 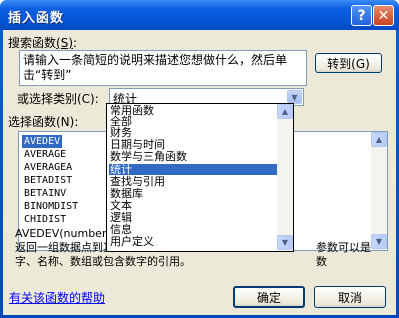 What do you see at coordinates (348, 63) in the screenshot?
I see `go-button: 转到(G)` at bounding box center [348, 63].